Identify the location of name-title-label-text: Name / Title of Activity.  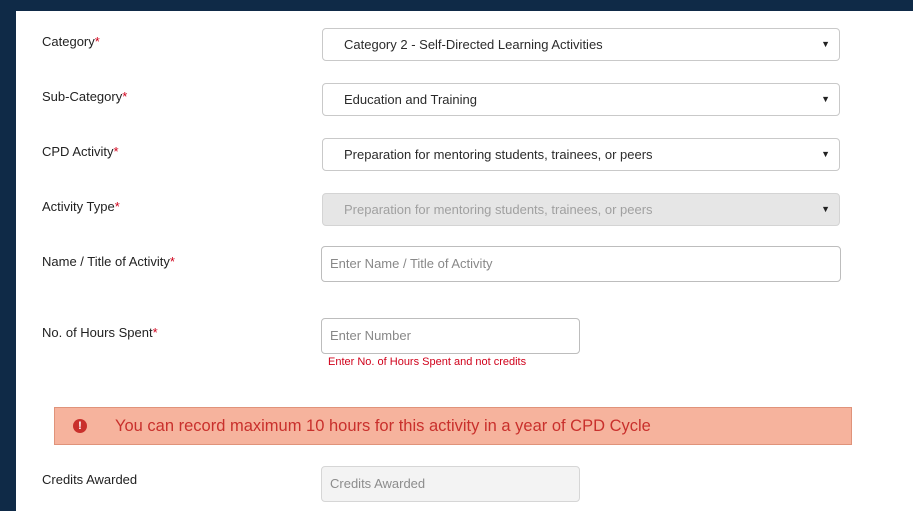
(106, 261).